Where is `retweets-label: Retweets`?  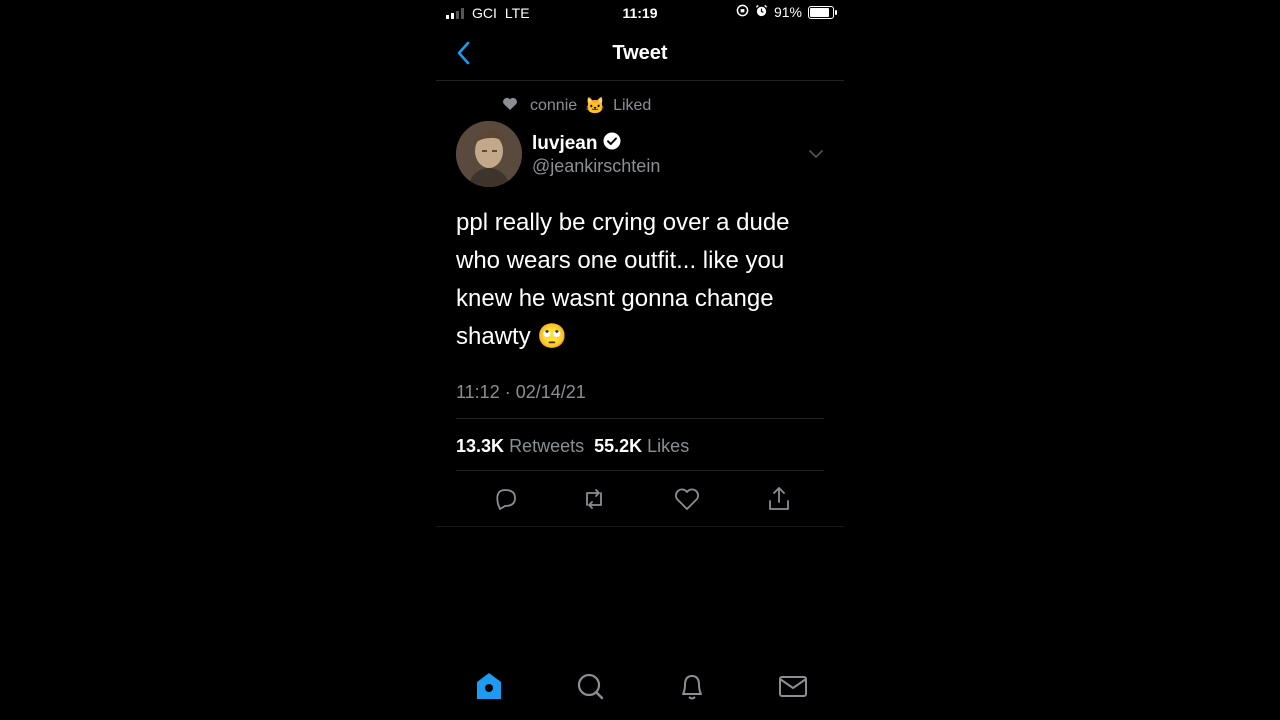 retweets-label: Retweets is located at coordinates (547, 446).